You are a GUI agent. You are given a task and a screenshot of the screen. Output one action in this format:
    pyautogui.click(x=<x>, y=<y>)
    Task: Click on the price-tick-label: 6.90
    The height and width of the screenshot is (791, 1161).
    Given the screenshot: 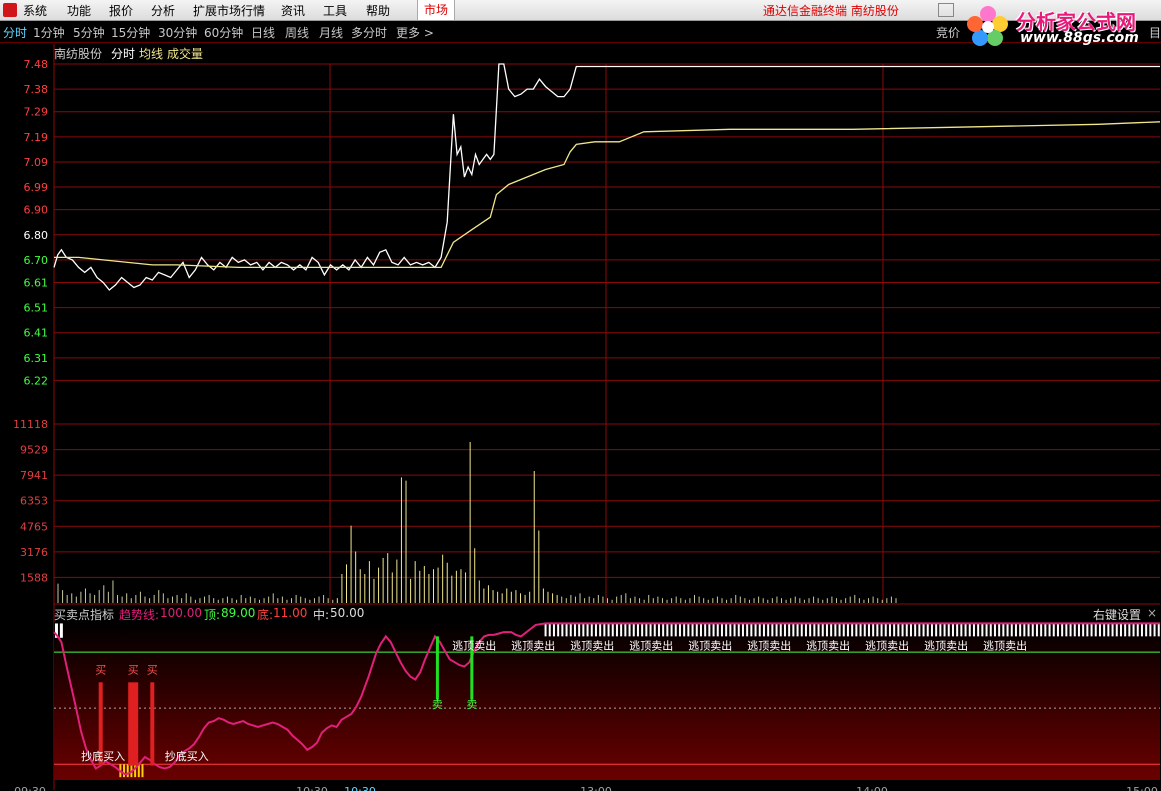 What is the action you would take?
    pyautogui.click(x=36, y=210)
    